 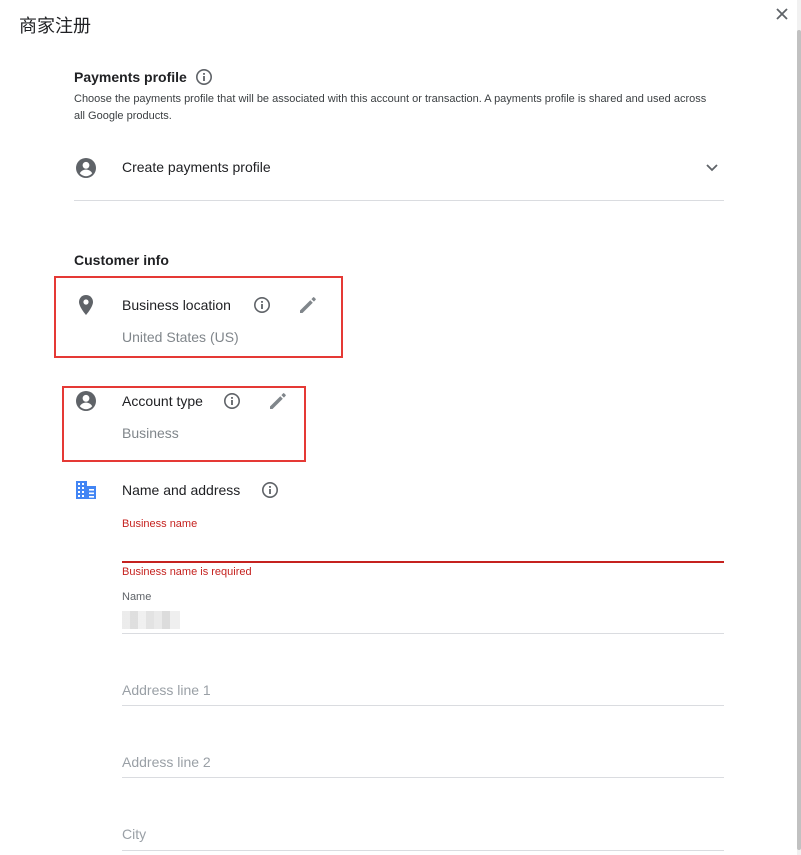 I want to click on building-icon, so click(x=86, y=490).